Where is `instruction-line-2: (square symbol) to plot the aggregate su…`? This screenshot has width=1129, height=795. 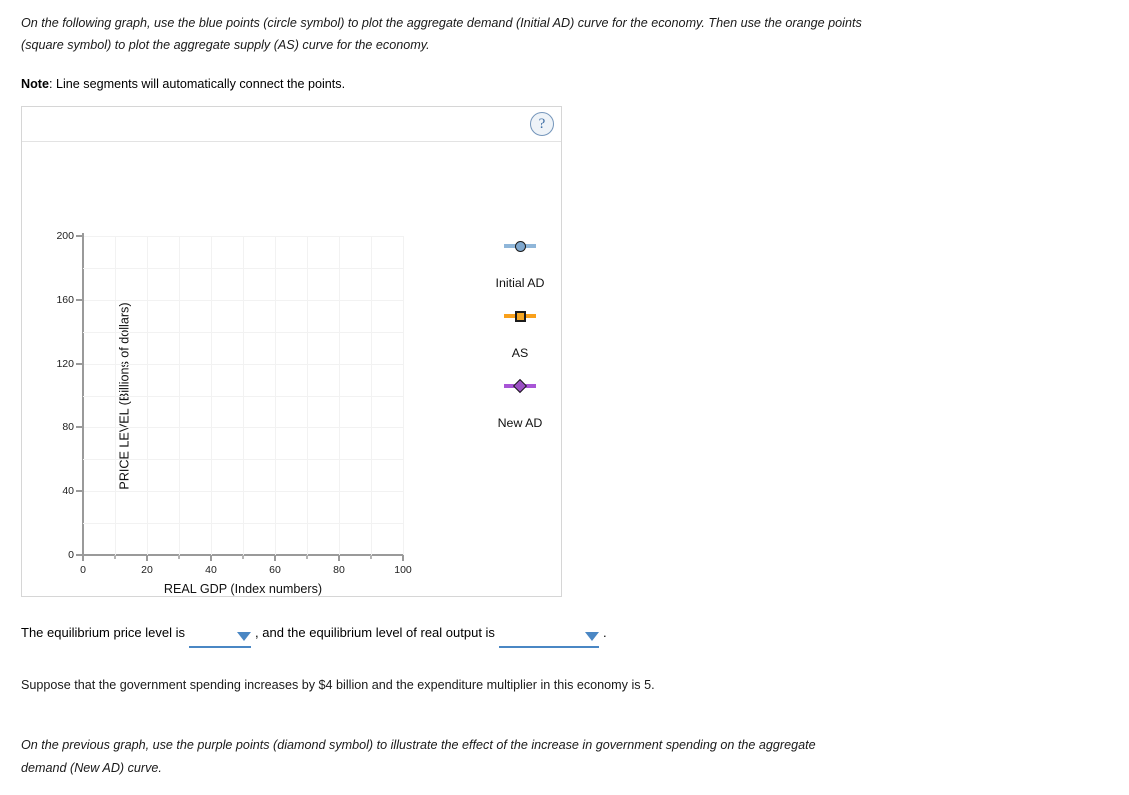
instruction-line-2: (square symbol) to plot the aggregate su… is located at coordinates (225, 45).